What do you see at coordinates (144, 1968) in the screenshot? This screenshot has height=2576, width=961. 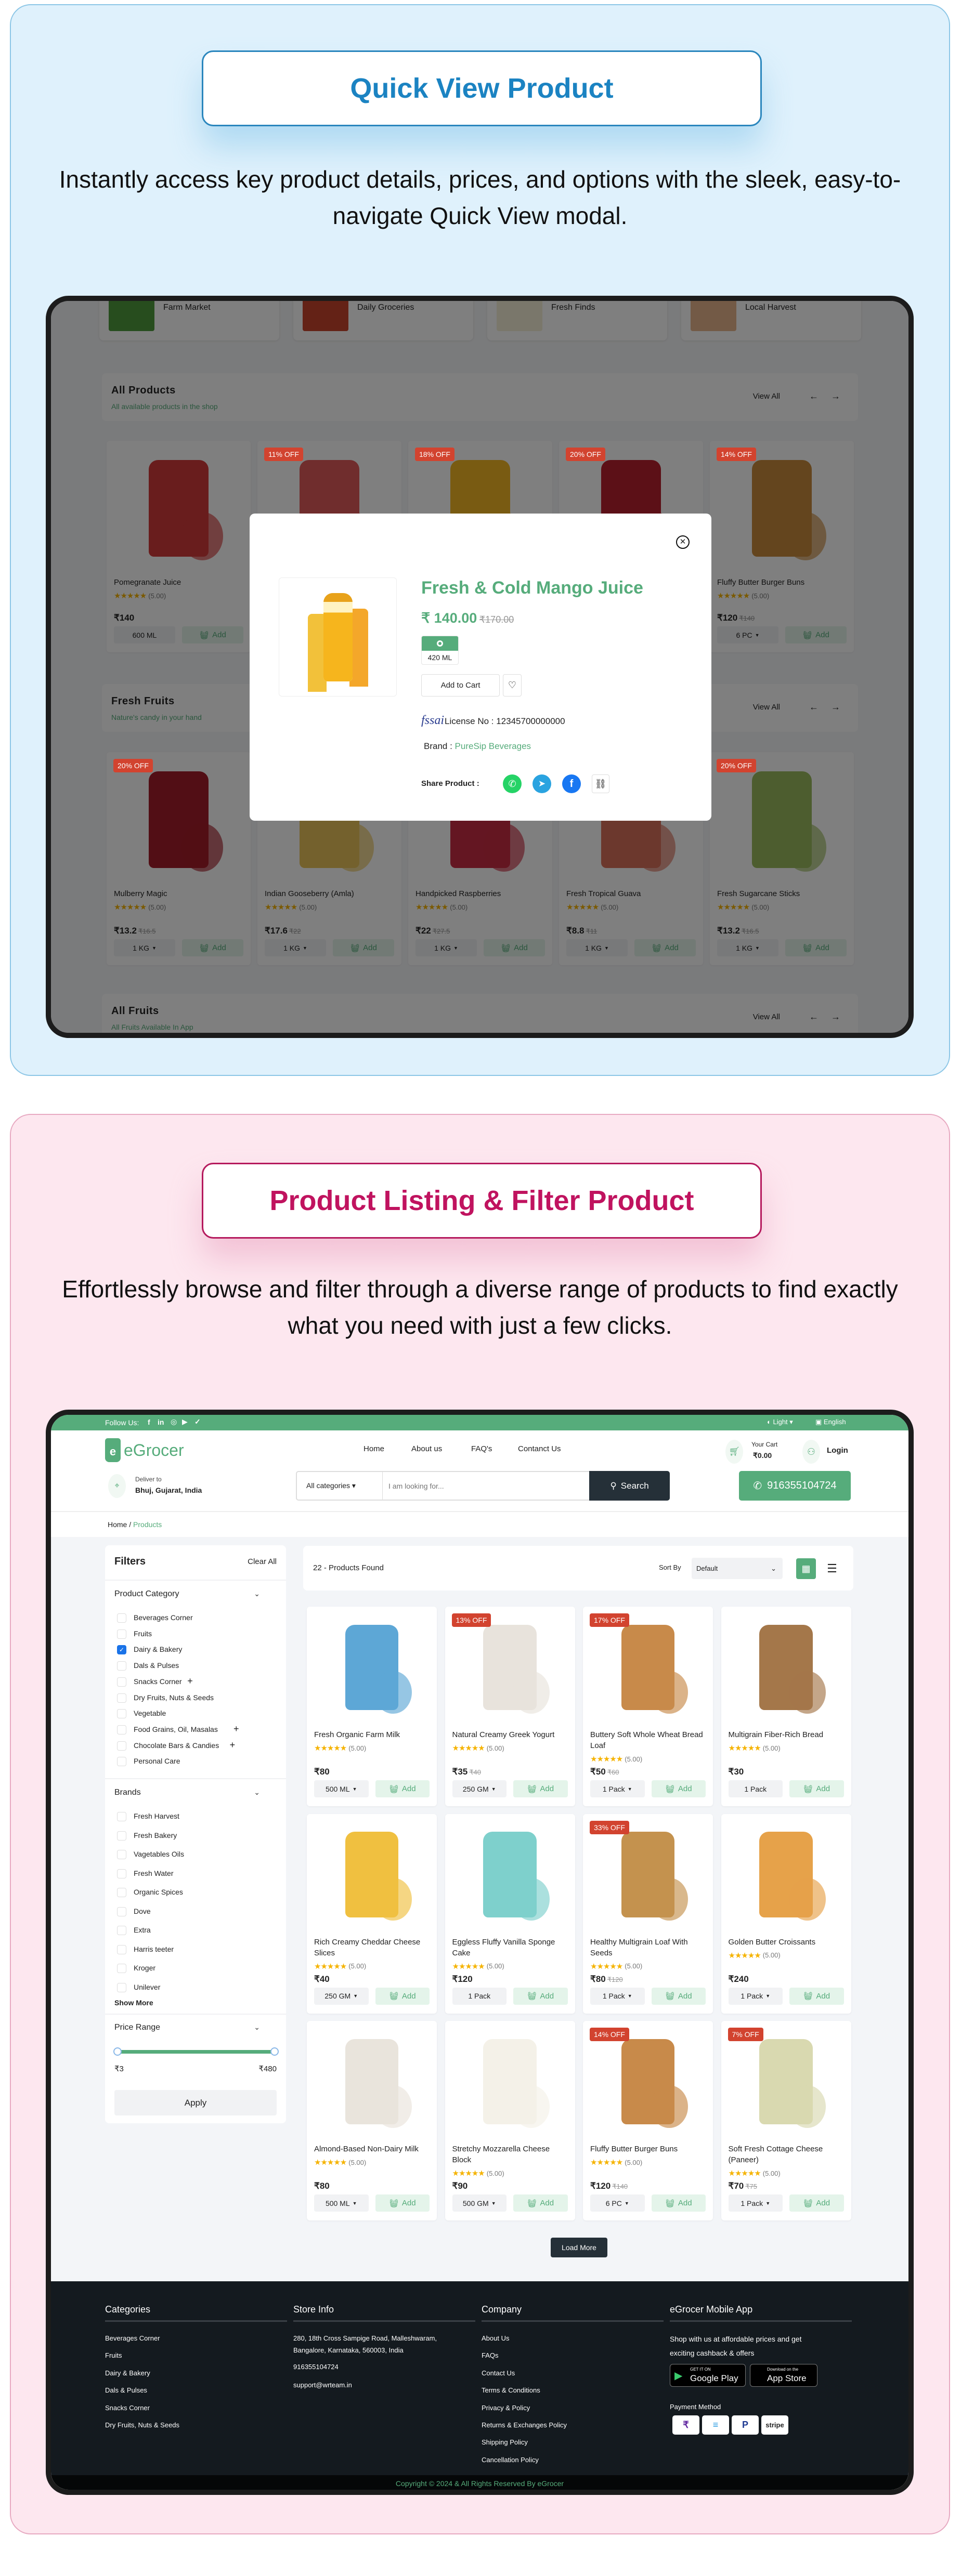 I see `brand-label: Kroger` at bounding box center [144, 1968].